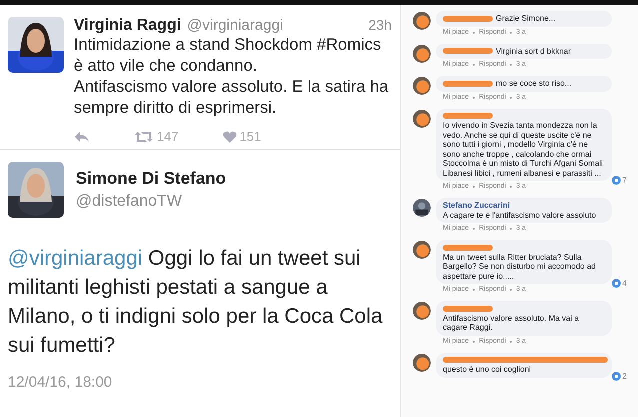 The image size is (638, 417). Describe the element at coordinates (151, 179) in the screenshot. I see `author-name: Simone Di Stefano` at that location.